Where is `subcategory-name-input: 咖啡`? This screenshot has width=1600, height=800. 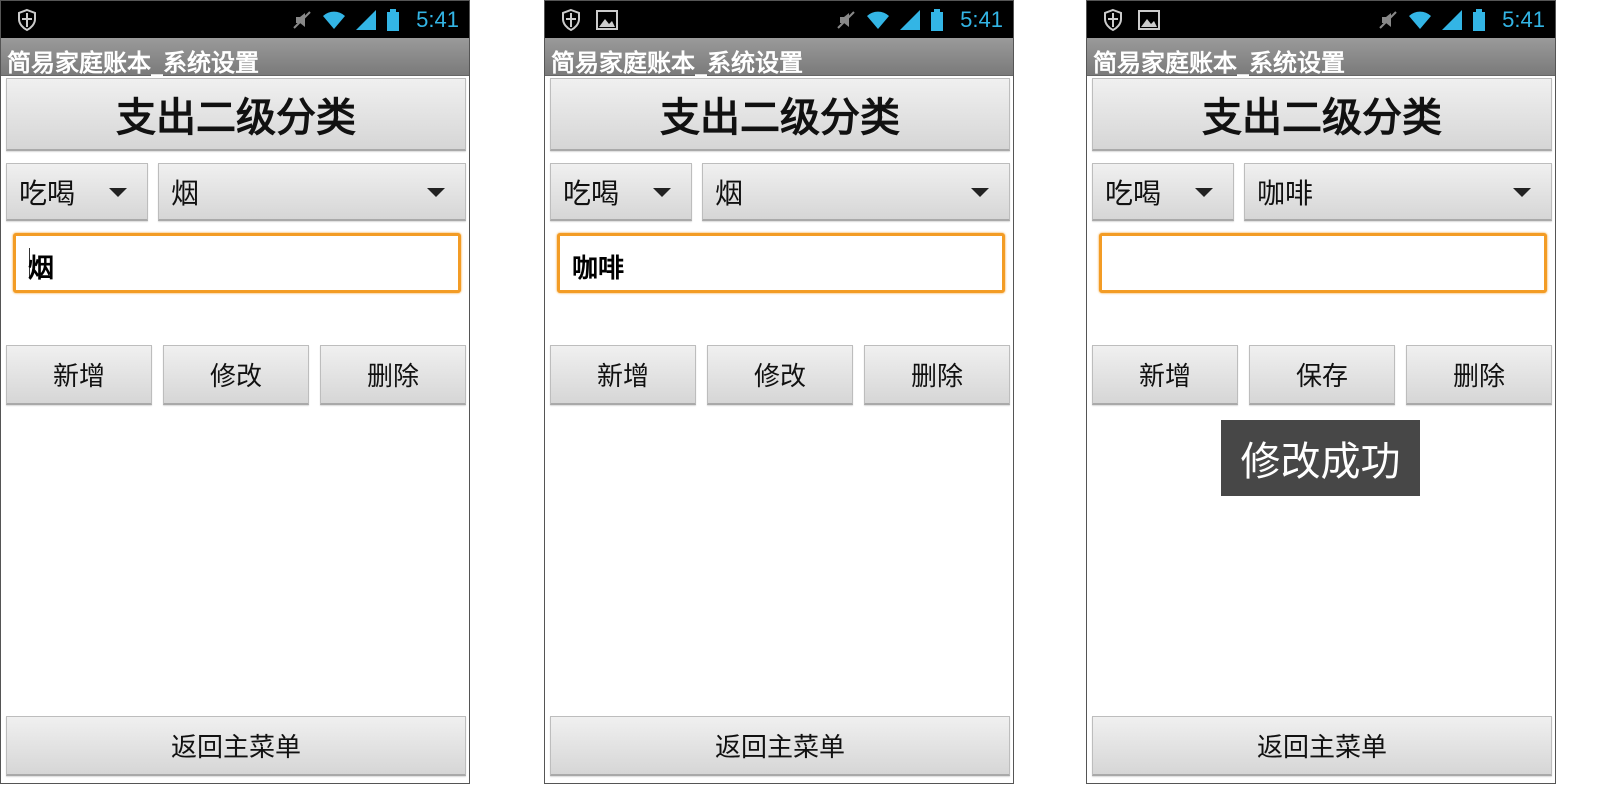 subcategory-name-input: 咖啡 is located at coordinates (781, 263).